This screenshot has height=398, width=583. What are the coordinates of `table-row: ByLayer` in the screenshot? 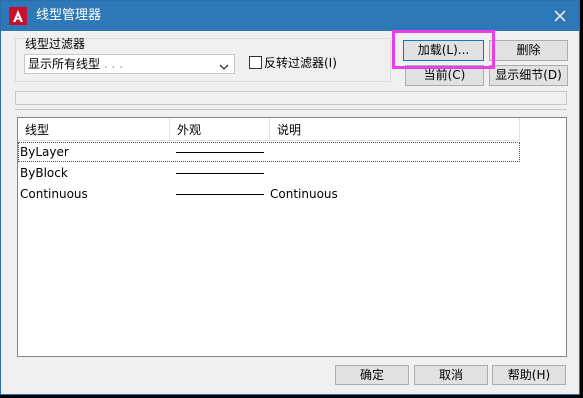 It's located at (269, 152).